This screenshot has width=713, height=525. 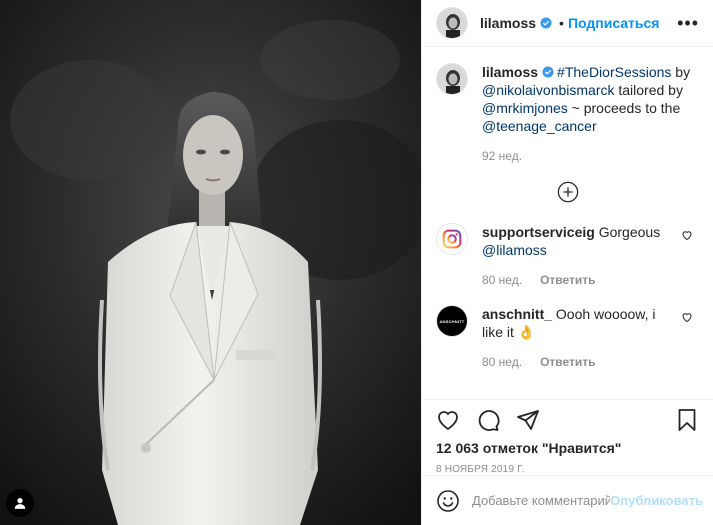 What do you see at coordinates (578, 241) in the screenshot?
I see `comment-text: supportserviceig Gorgeous @lilamoss` at bounding box center [578, 241].